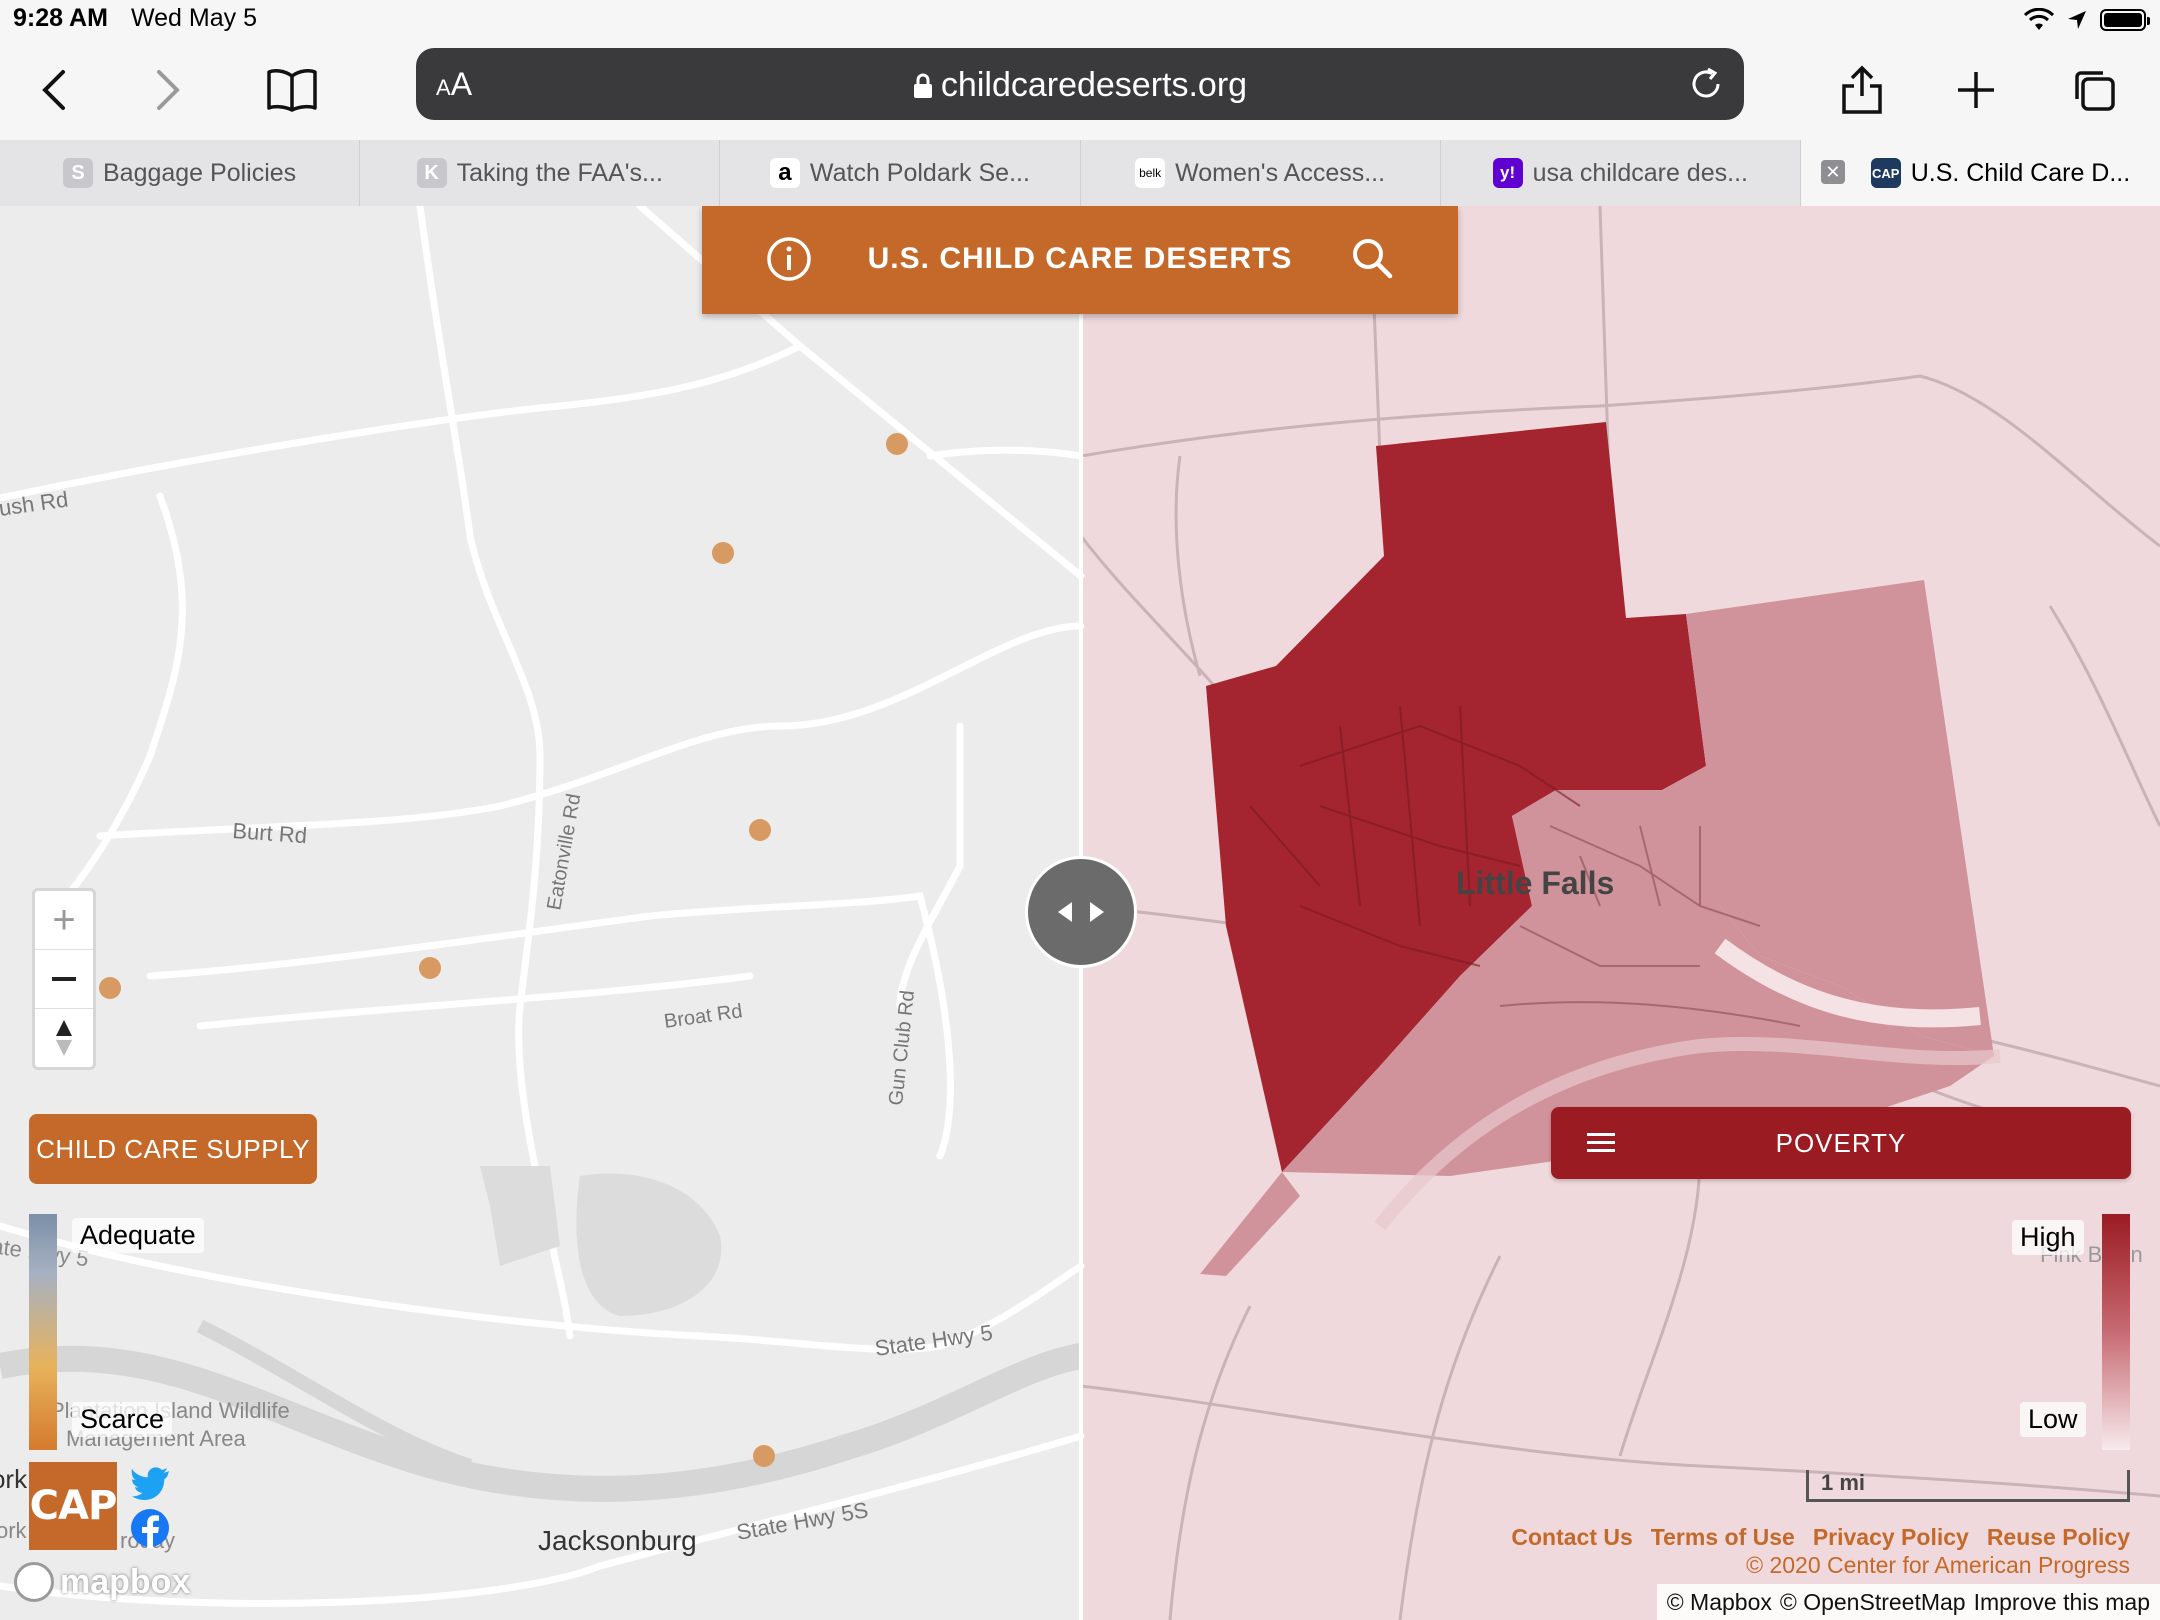 This screenshot has width=2160, height=1620. What do you see at coordinates (43, 1332) in the screenshot?
I see `supply-legend-gradient` at bounding box center [43, 1332].